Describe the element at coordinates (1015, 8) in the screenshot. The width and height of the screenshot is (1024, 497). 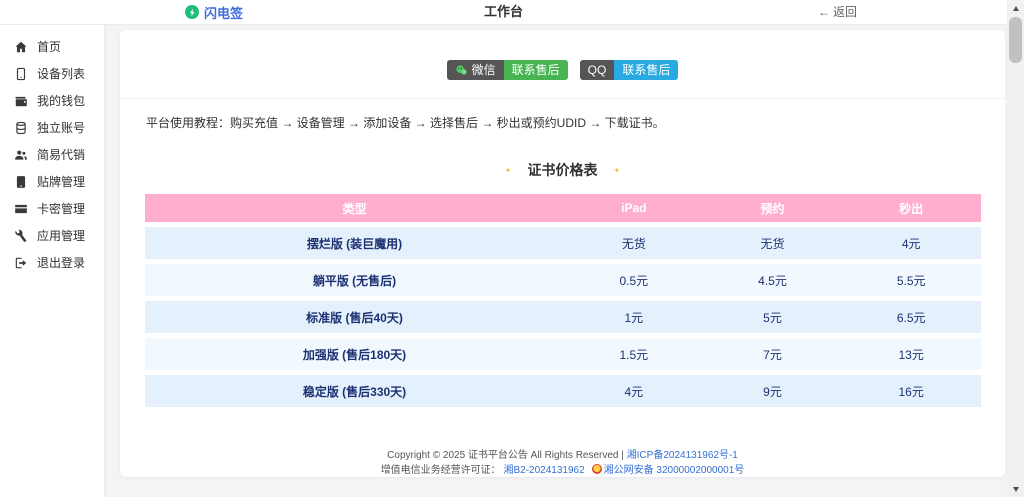
I see `scroll-up-icon` at that location.